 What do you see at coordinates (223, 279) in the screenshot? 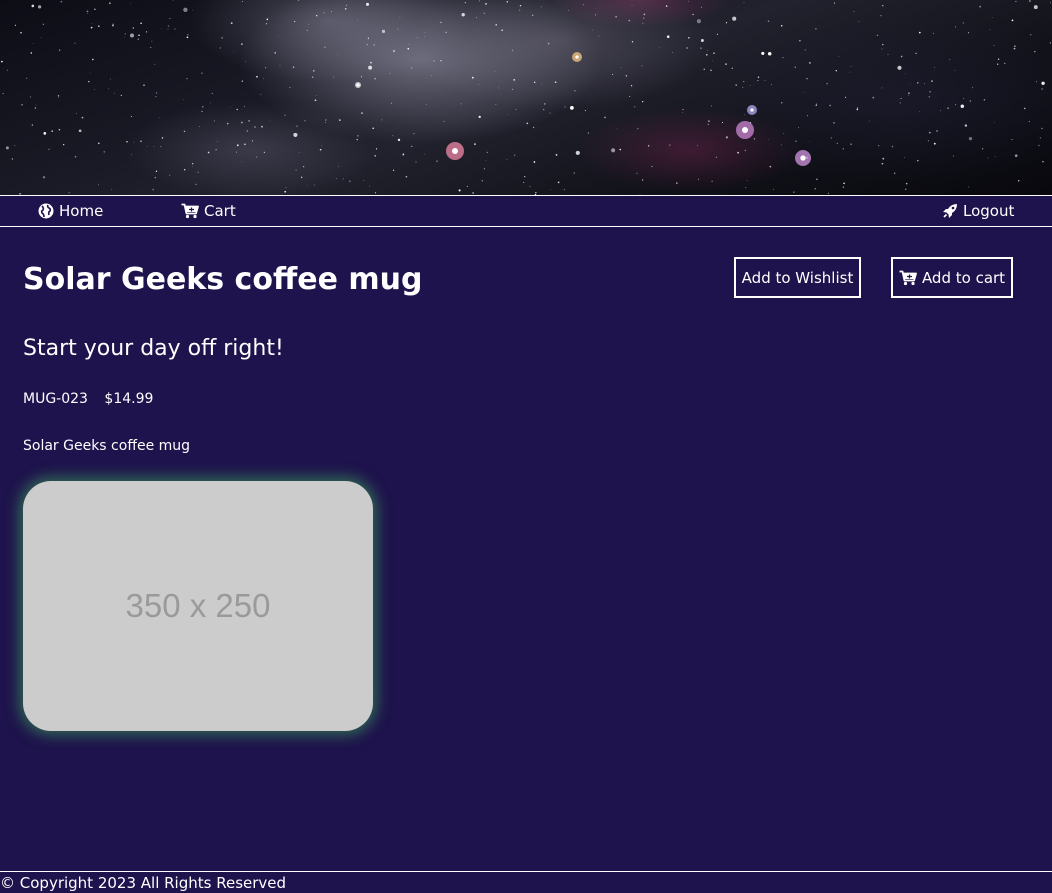
I see `product-title: Solar Geeks coffee mug` at bounding box center [223, 279].